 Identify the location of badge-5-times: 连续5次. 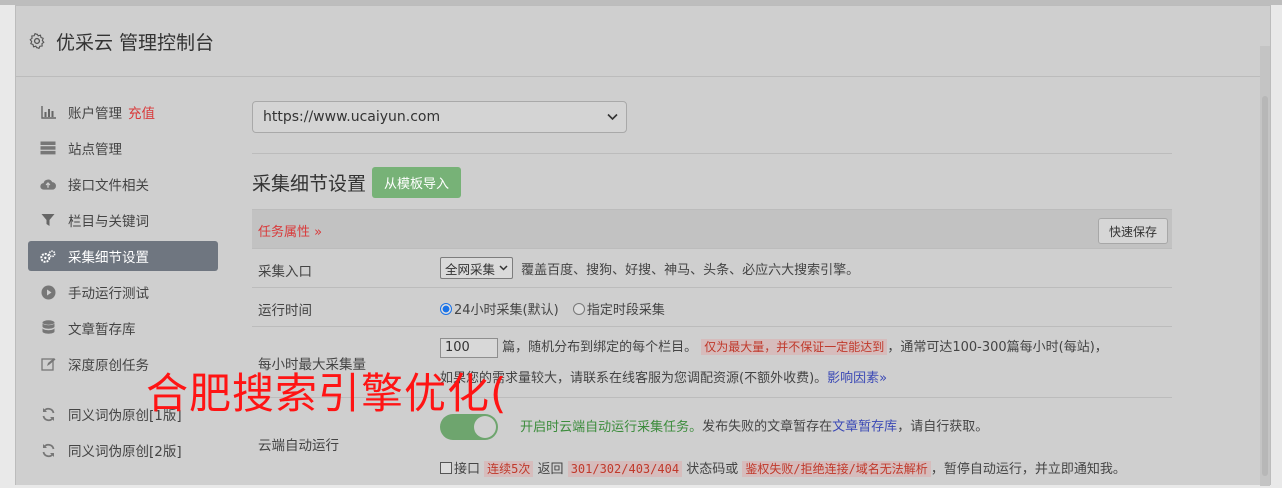
(509, 469).